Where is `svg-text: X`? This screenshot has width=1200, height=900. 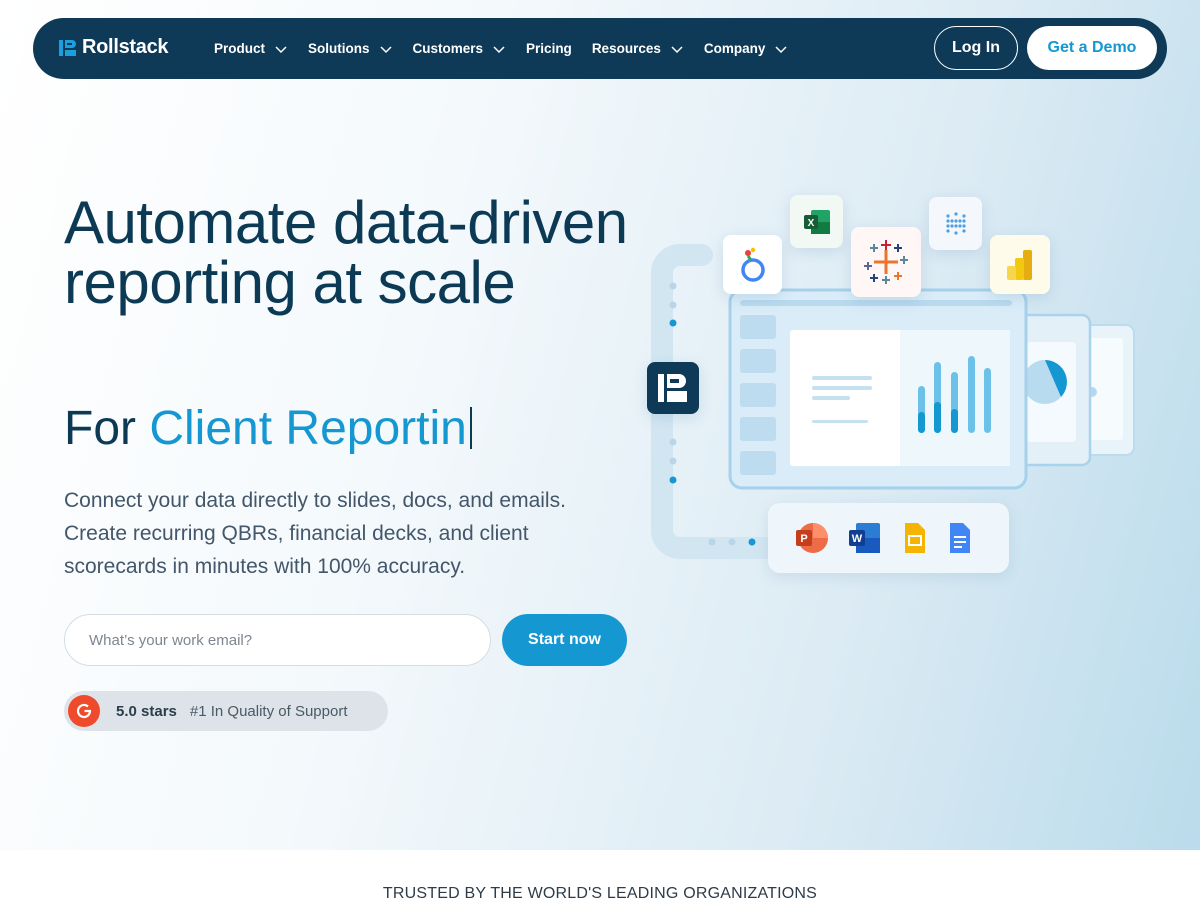
svg-text: X is located at coordinates (810, 223).